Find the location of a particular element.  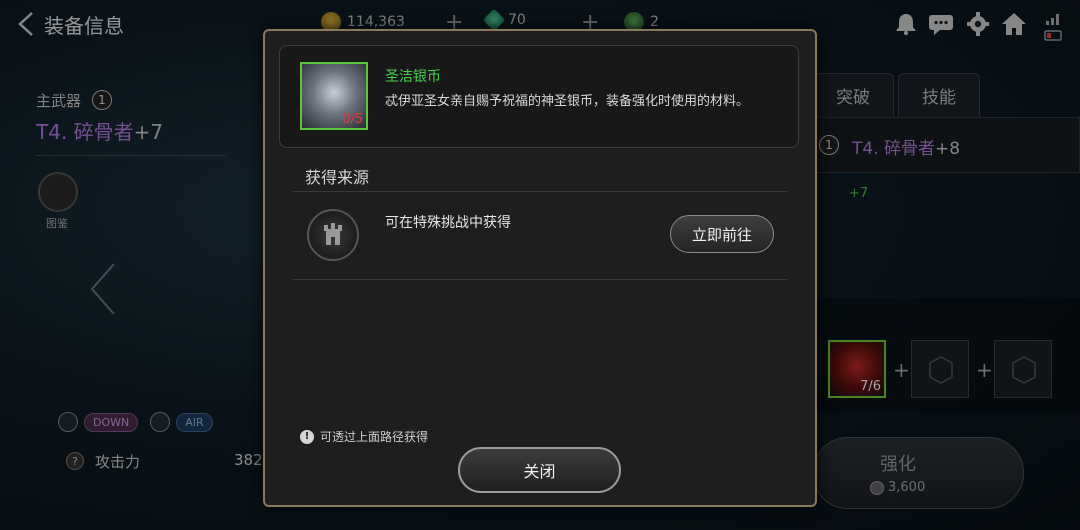

item-description: 忒伊亚圣女亲自赐予祝福的神圣银币，装备强化时使用的材料。 is located at coordinates (567, 101).